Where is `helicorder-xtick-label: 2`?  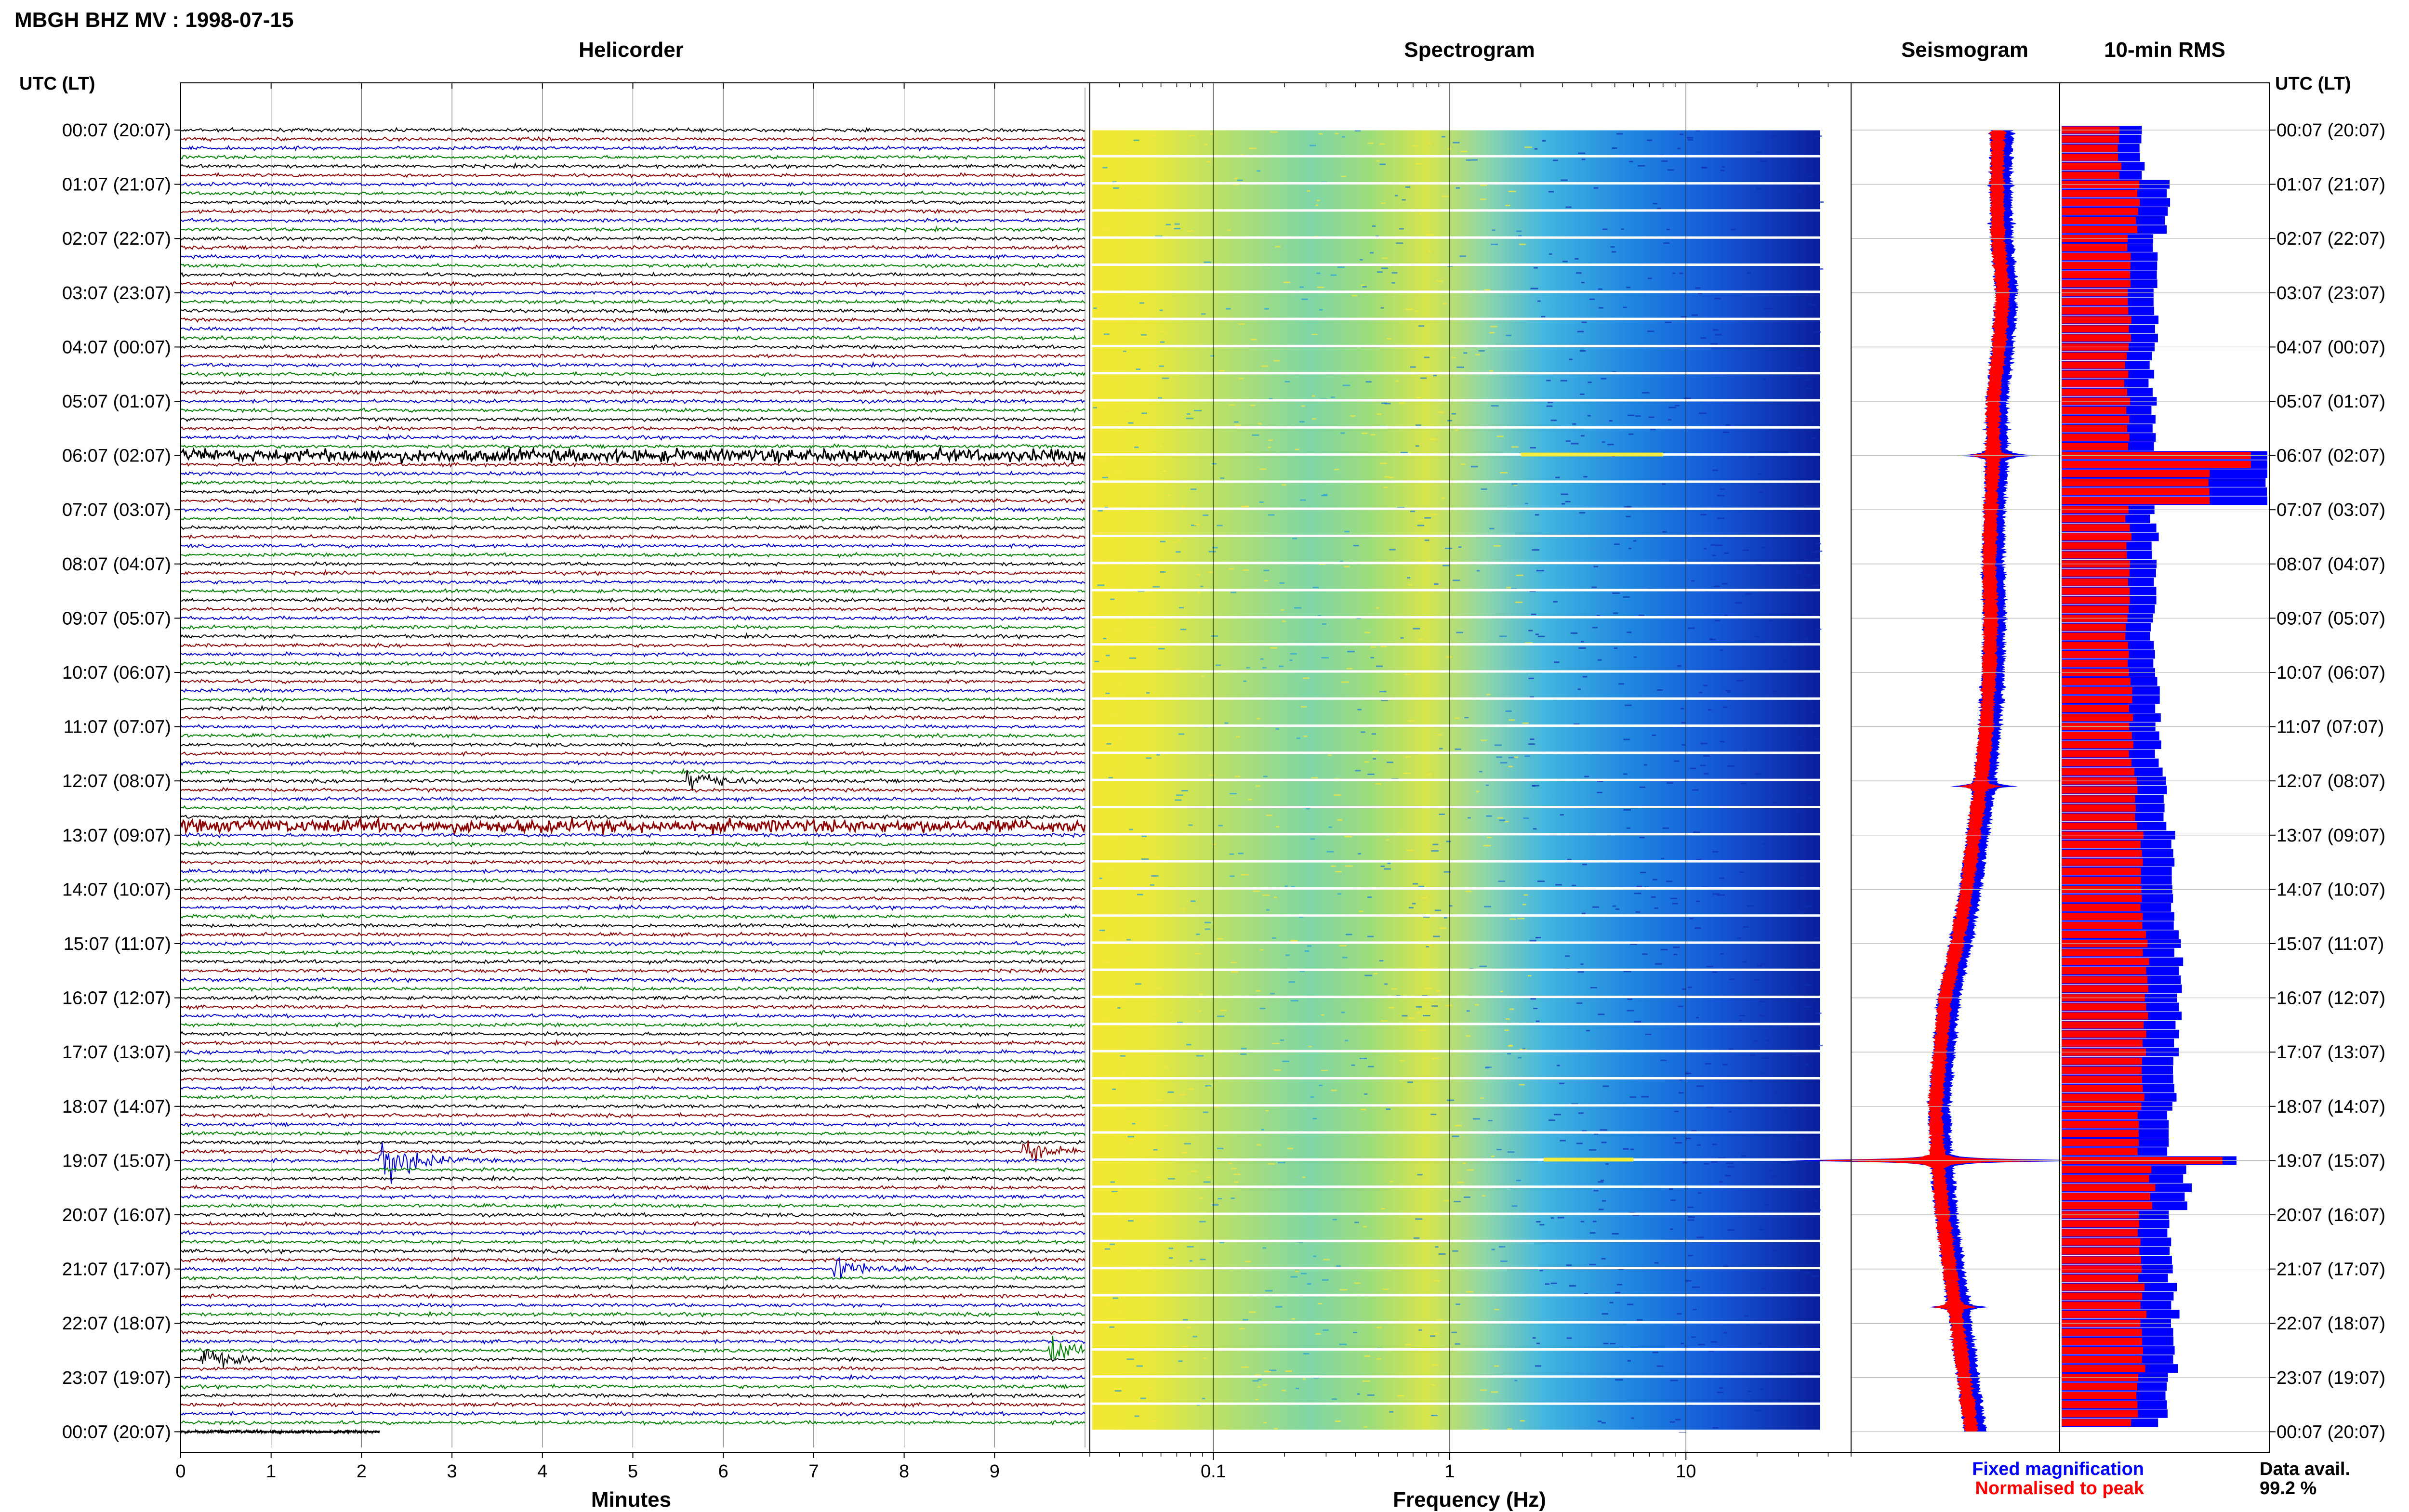
helicorder-xtick-label: 2 is located at coordinates (362, 1471).